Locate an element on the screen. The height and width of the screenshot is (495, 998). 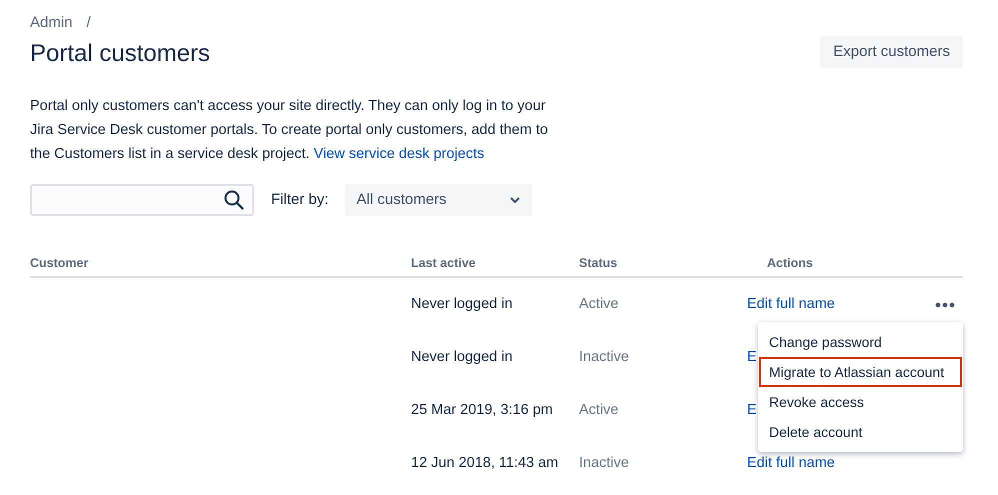
column-header: Customer is located at coordinates (59, 263).